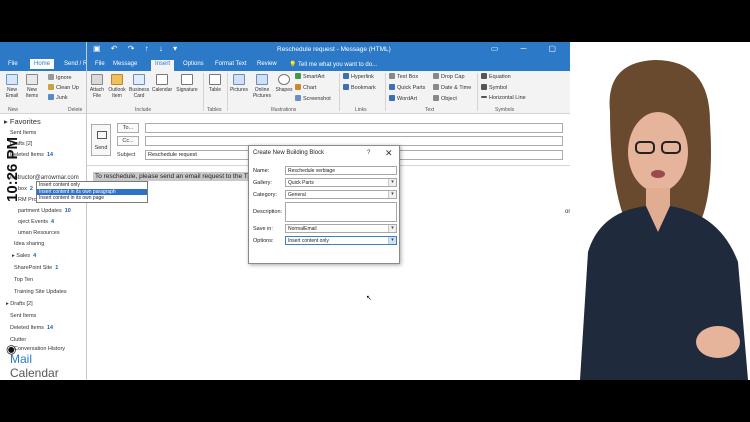 This screenshot has width=750, height=422. What do you see at coordinates (163, 65) in the screenshot?
I see `tab-insert: Insert` at bounding box center [163, 65].